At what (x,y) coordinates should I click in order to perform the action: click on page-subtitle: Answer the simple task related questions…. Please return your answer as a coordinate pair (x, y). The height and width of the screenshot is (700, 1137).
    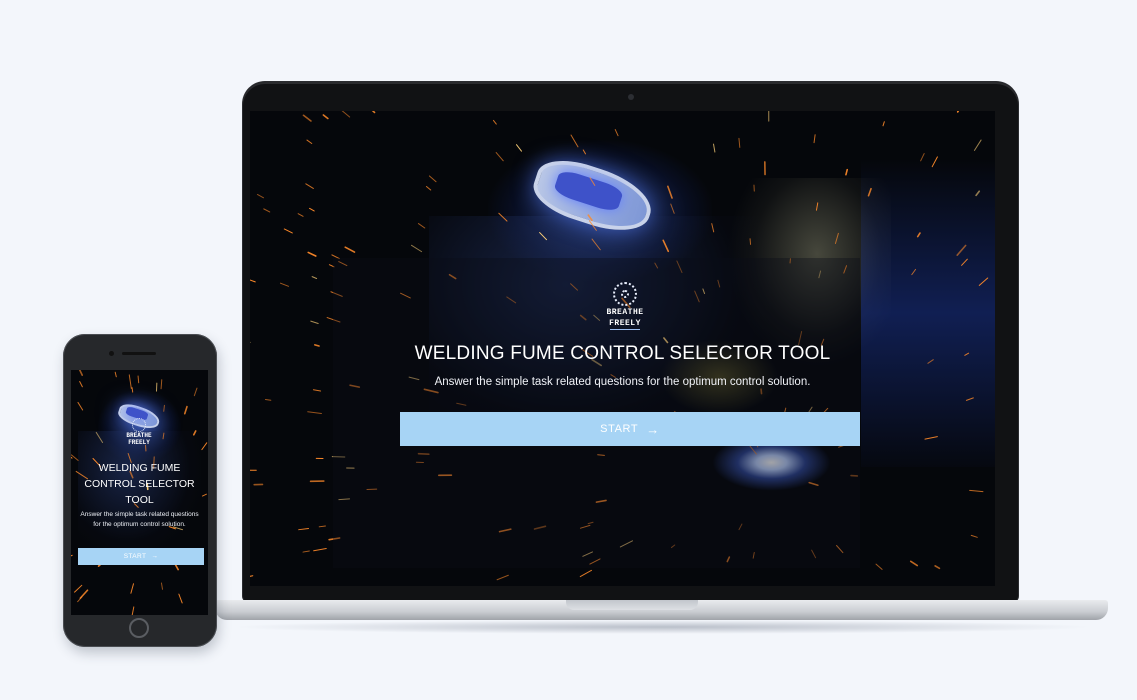
    Looking at the image, I should click on (622, 382).